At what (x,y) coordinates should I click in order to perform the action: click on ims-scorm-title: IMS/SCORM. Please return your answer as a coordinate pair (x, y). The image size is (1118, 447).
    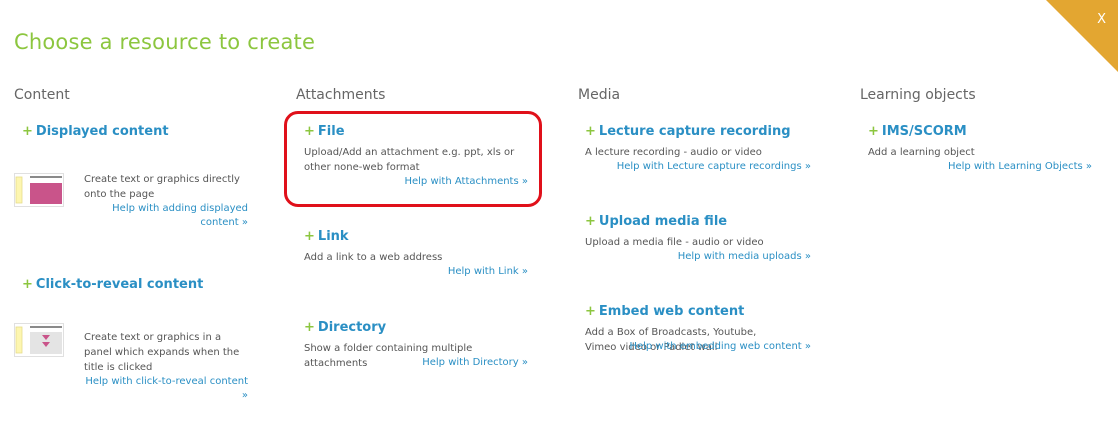
    Looking at the image, I should click on (924, 131).